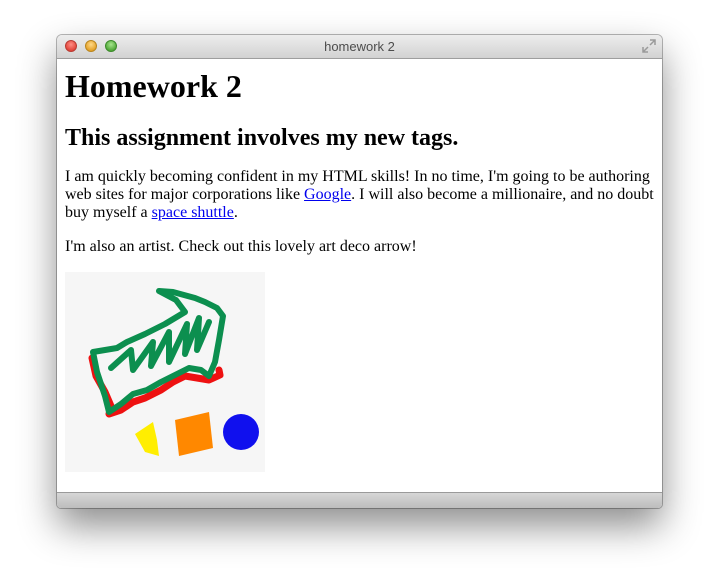 Image resolution: width=719 pixels, height=588 pixels. I want to click on title-bar: homework 2, so click(359, 47).